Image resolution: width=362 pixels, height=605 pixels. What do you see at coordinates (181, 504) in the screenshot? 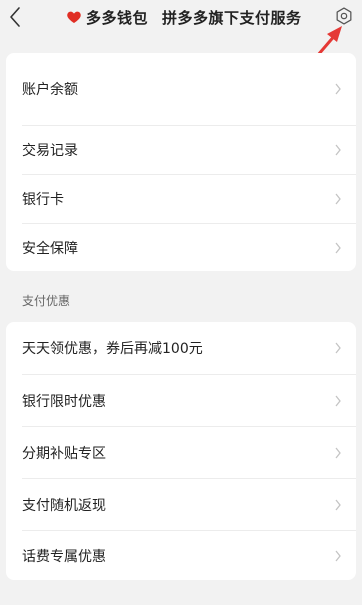
I see `menu-item-random-cashback: 支付随机返现` at bounding box center [181, 504].